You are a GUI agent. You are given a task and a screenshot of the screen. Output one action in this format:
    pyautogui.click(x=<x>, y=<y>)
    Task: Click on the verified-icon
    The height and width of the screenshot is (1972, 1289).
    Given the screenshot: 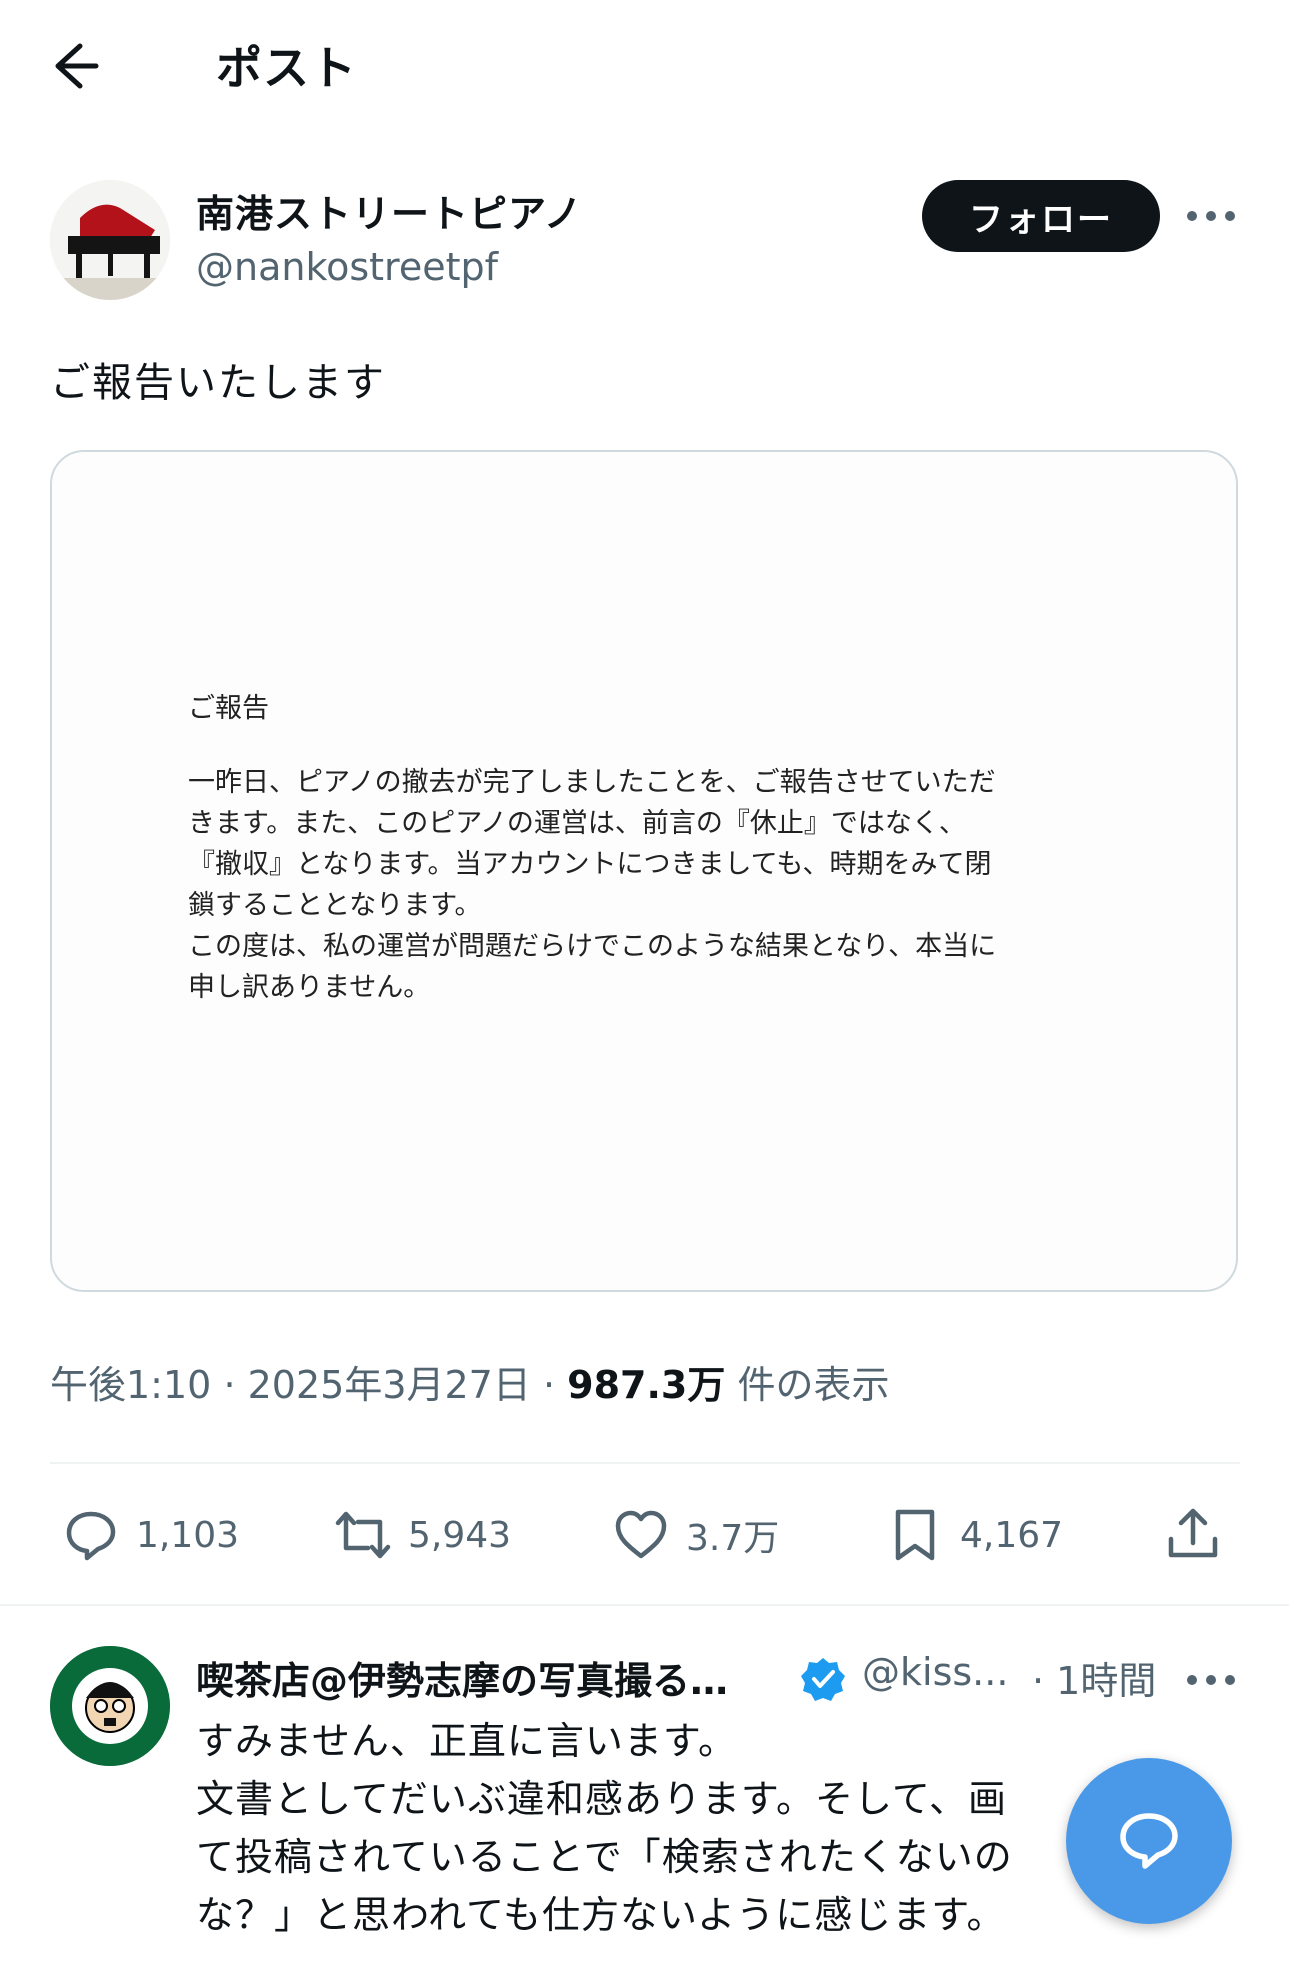 What is the action you would take?
    pyautogui.click(x=823, y=1679)
    